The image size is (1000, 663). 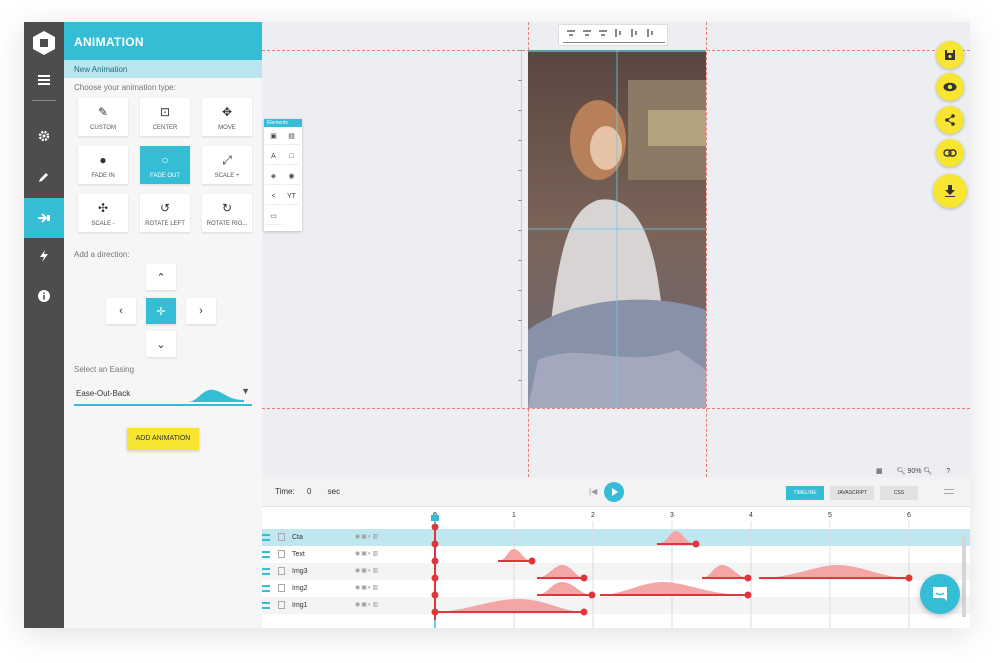 What do you see at coordinates (593, 491) in the screenshot?
I see `skip-back-icon: |◀` at bounding box center [593, 491].